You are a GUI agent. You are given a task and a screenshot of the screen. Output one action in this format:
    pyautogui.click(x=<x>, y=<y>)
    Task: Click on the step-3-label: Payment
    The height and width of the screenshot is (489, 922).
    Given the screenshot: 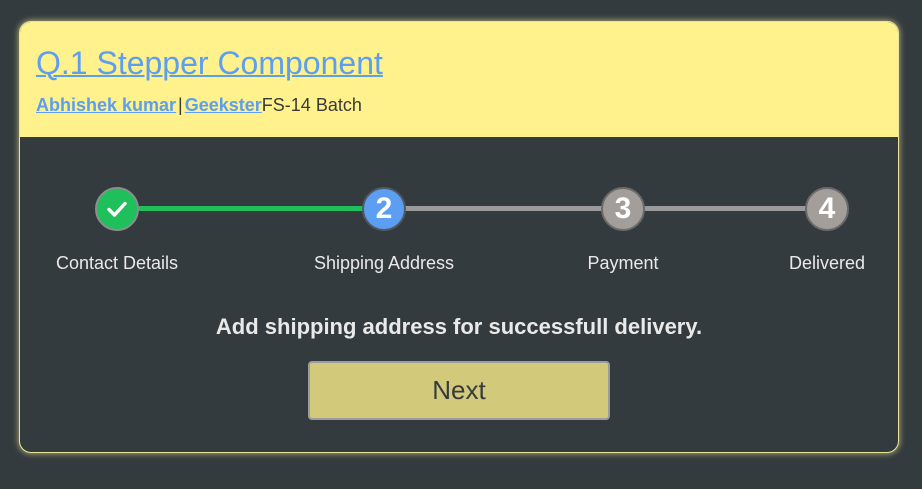 What is the action you would take?
    pyautogui.click(x=623, y=263)
    